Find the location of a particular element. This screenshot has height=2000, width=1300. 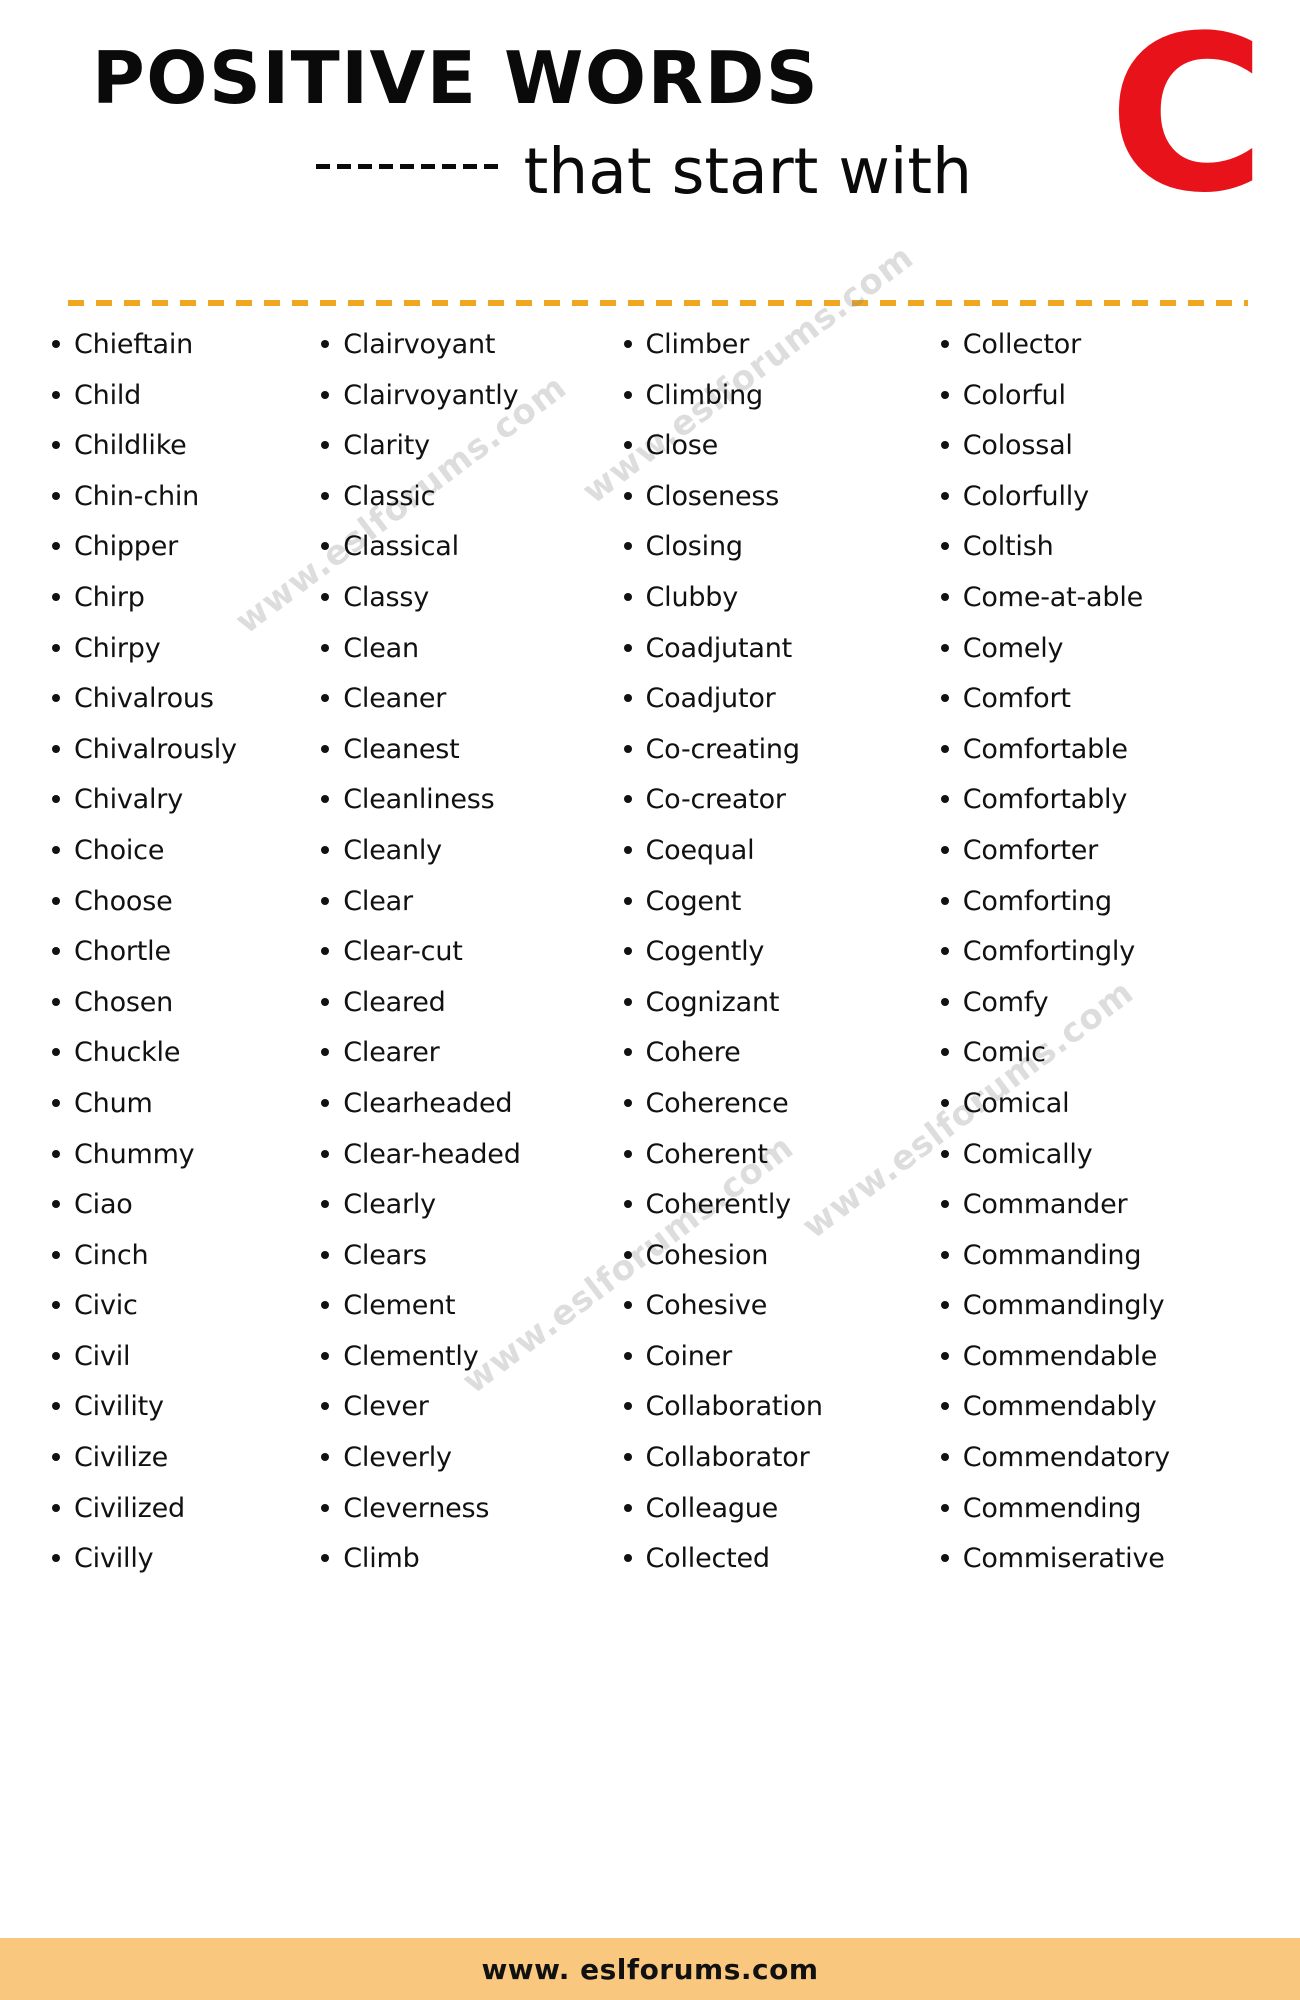

word-label: Civilly is located at coordinates (114, 1559).